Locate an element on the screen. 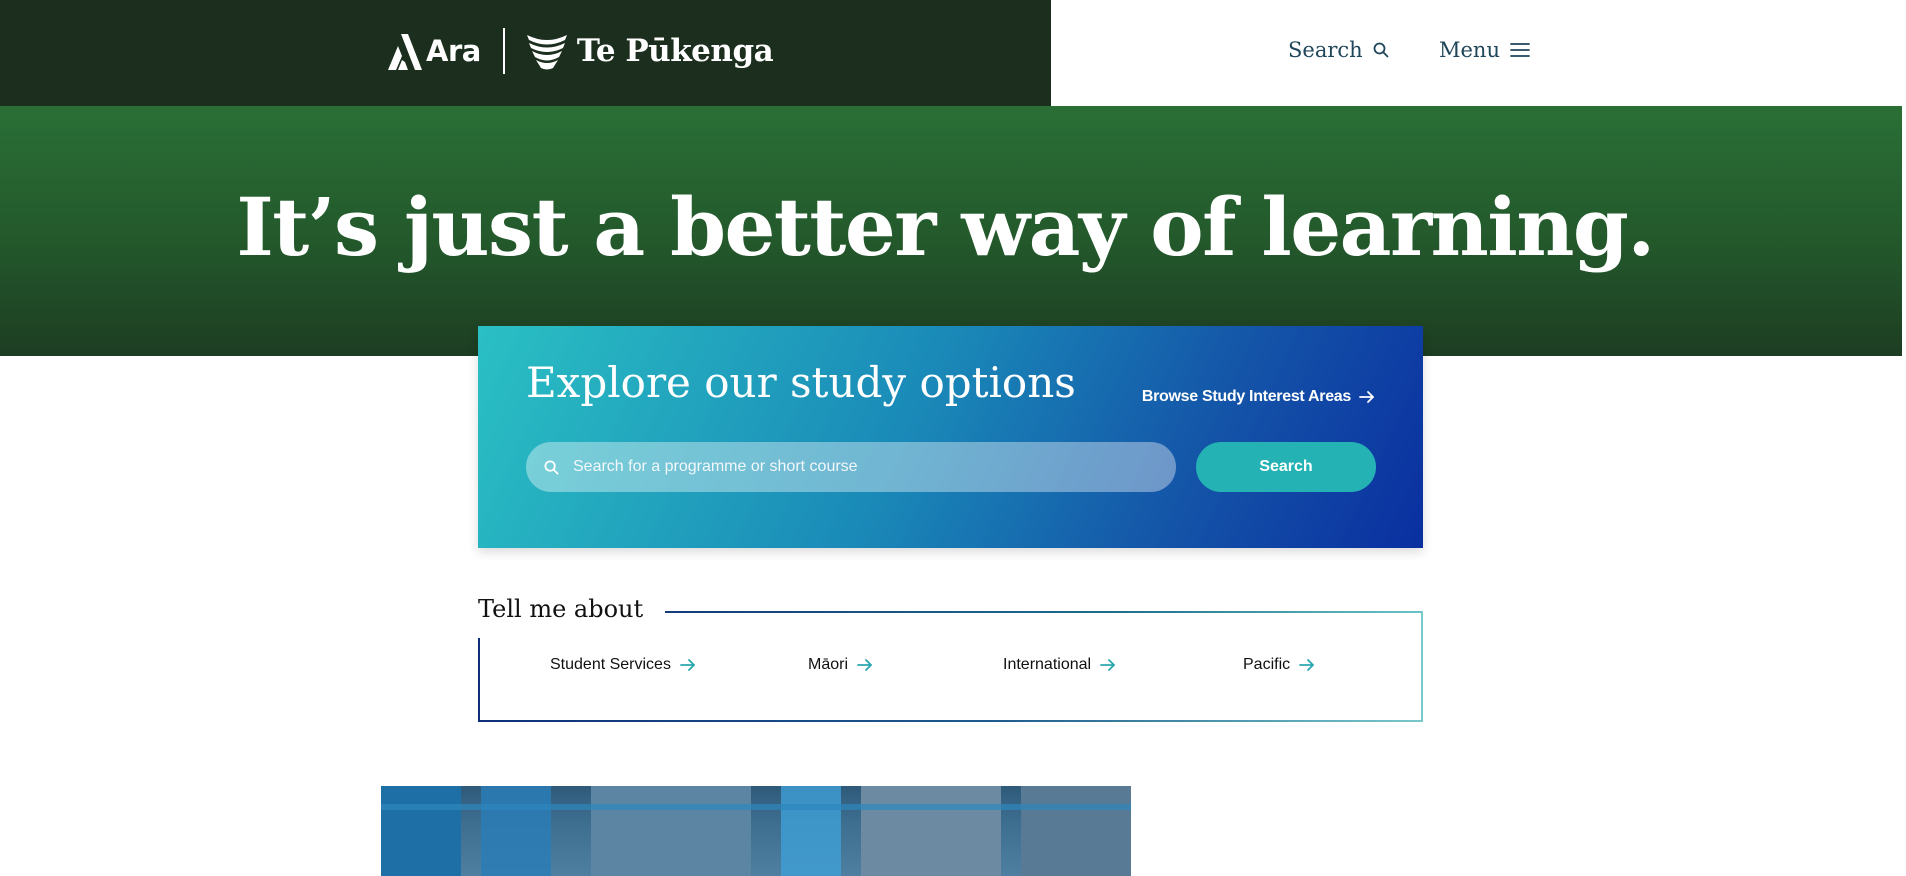 This screenshot has height=876, width=1906. header-search-button: Search is located at coordinates (1338, 50).